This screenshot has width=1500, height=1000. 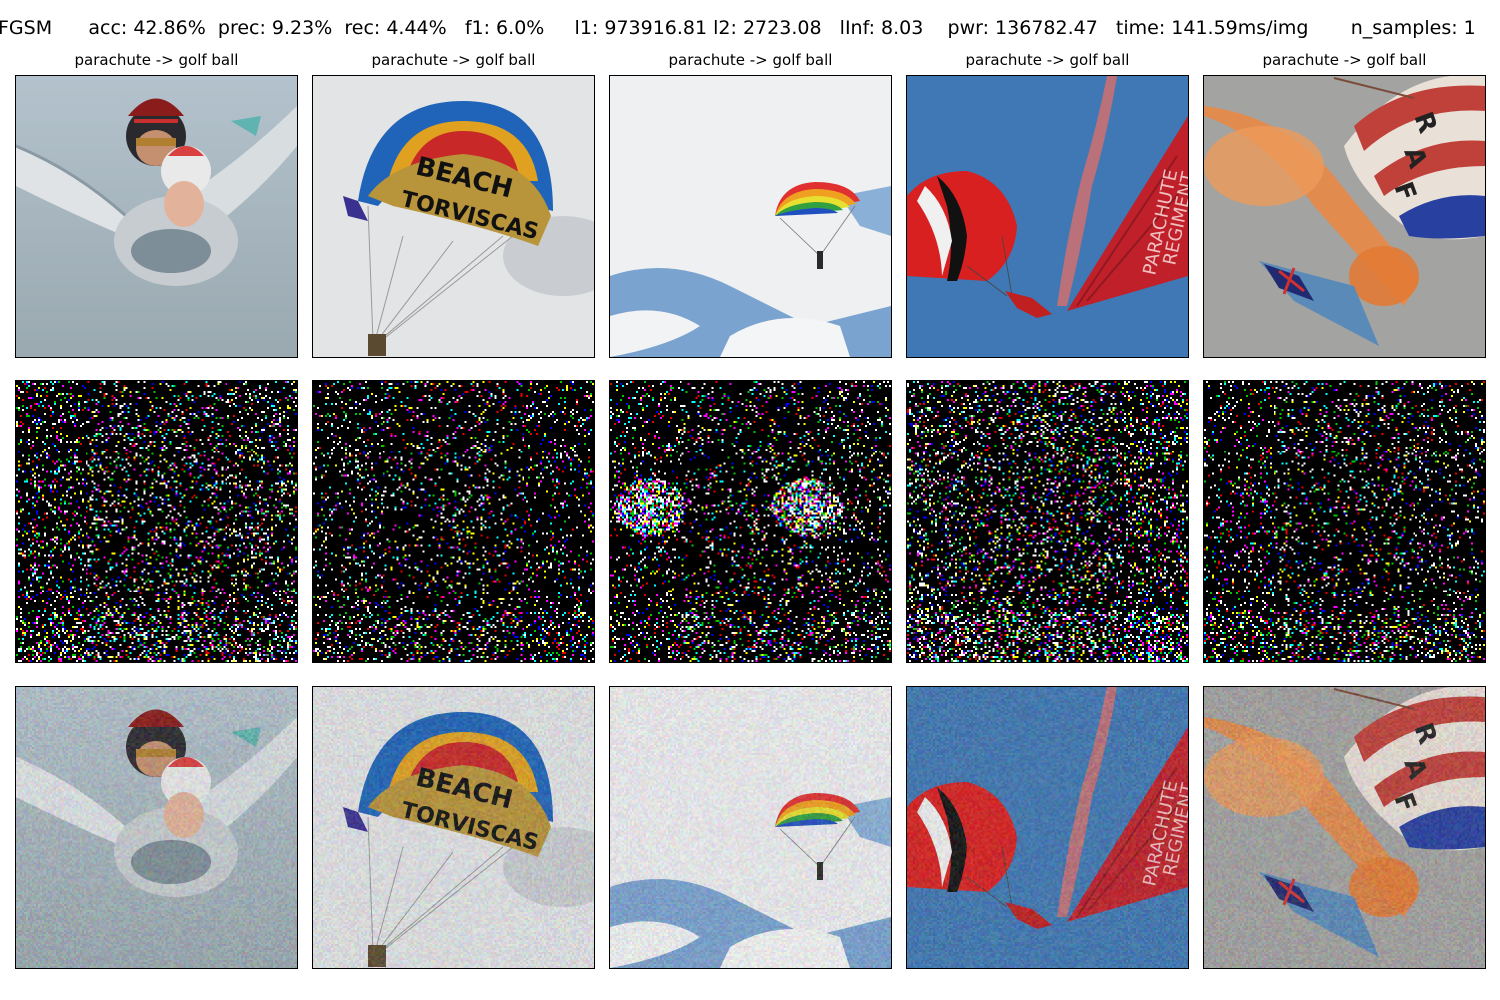 What do you see at coordinates (750, 60) in the screenshot?
I see `column-title-3: parachute -> golf ball` at bounding box center [750, 60].